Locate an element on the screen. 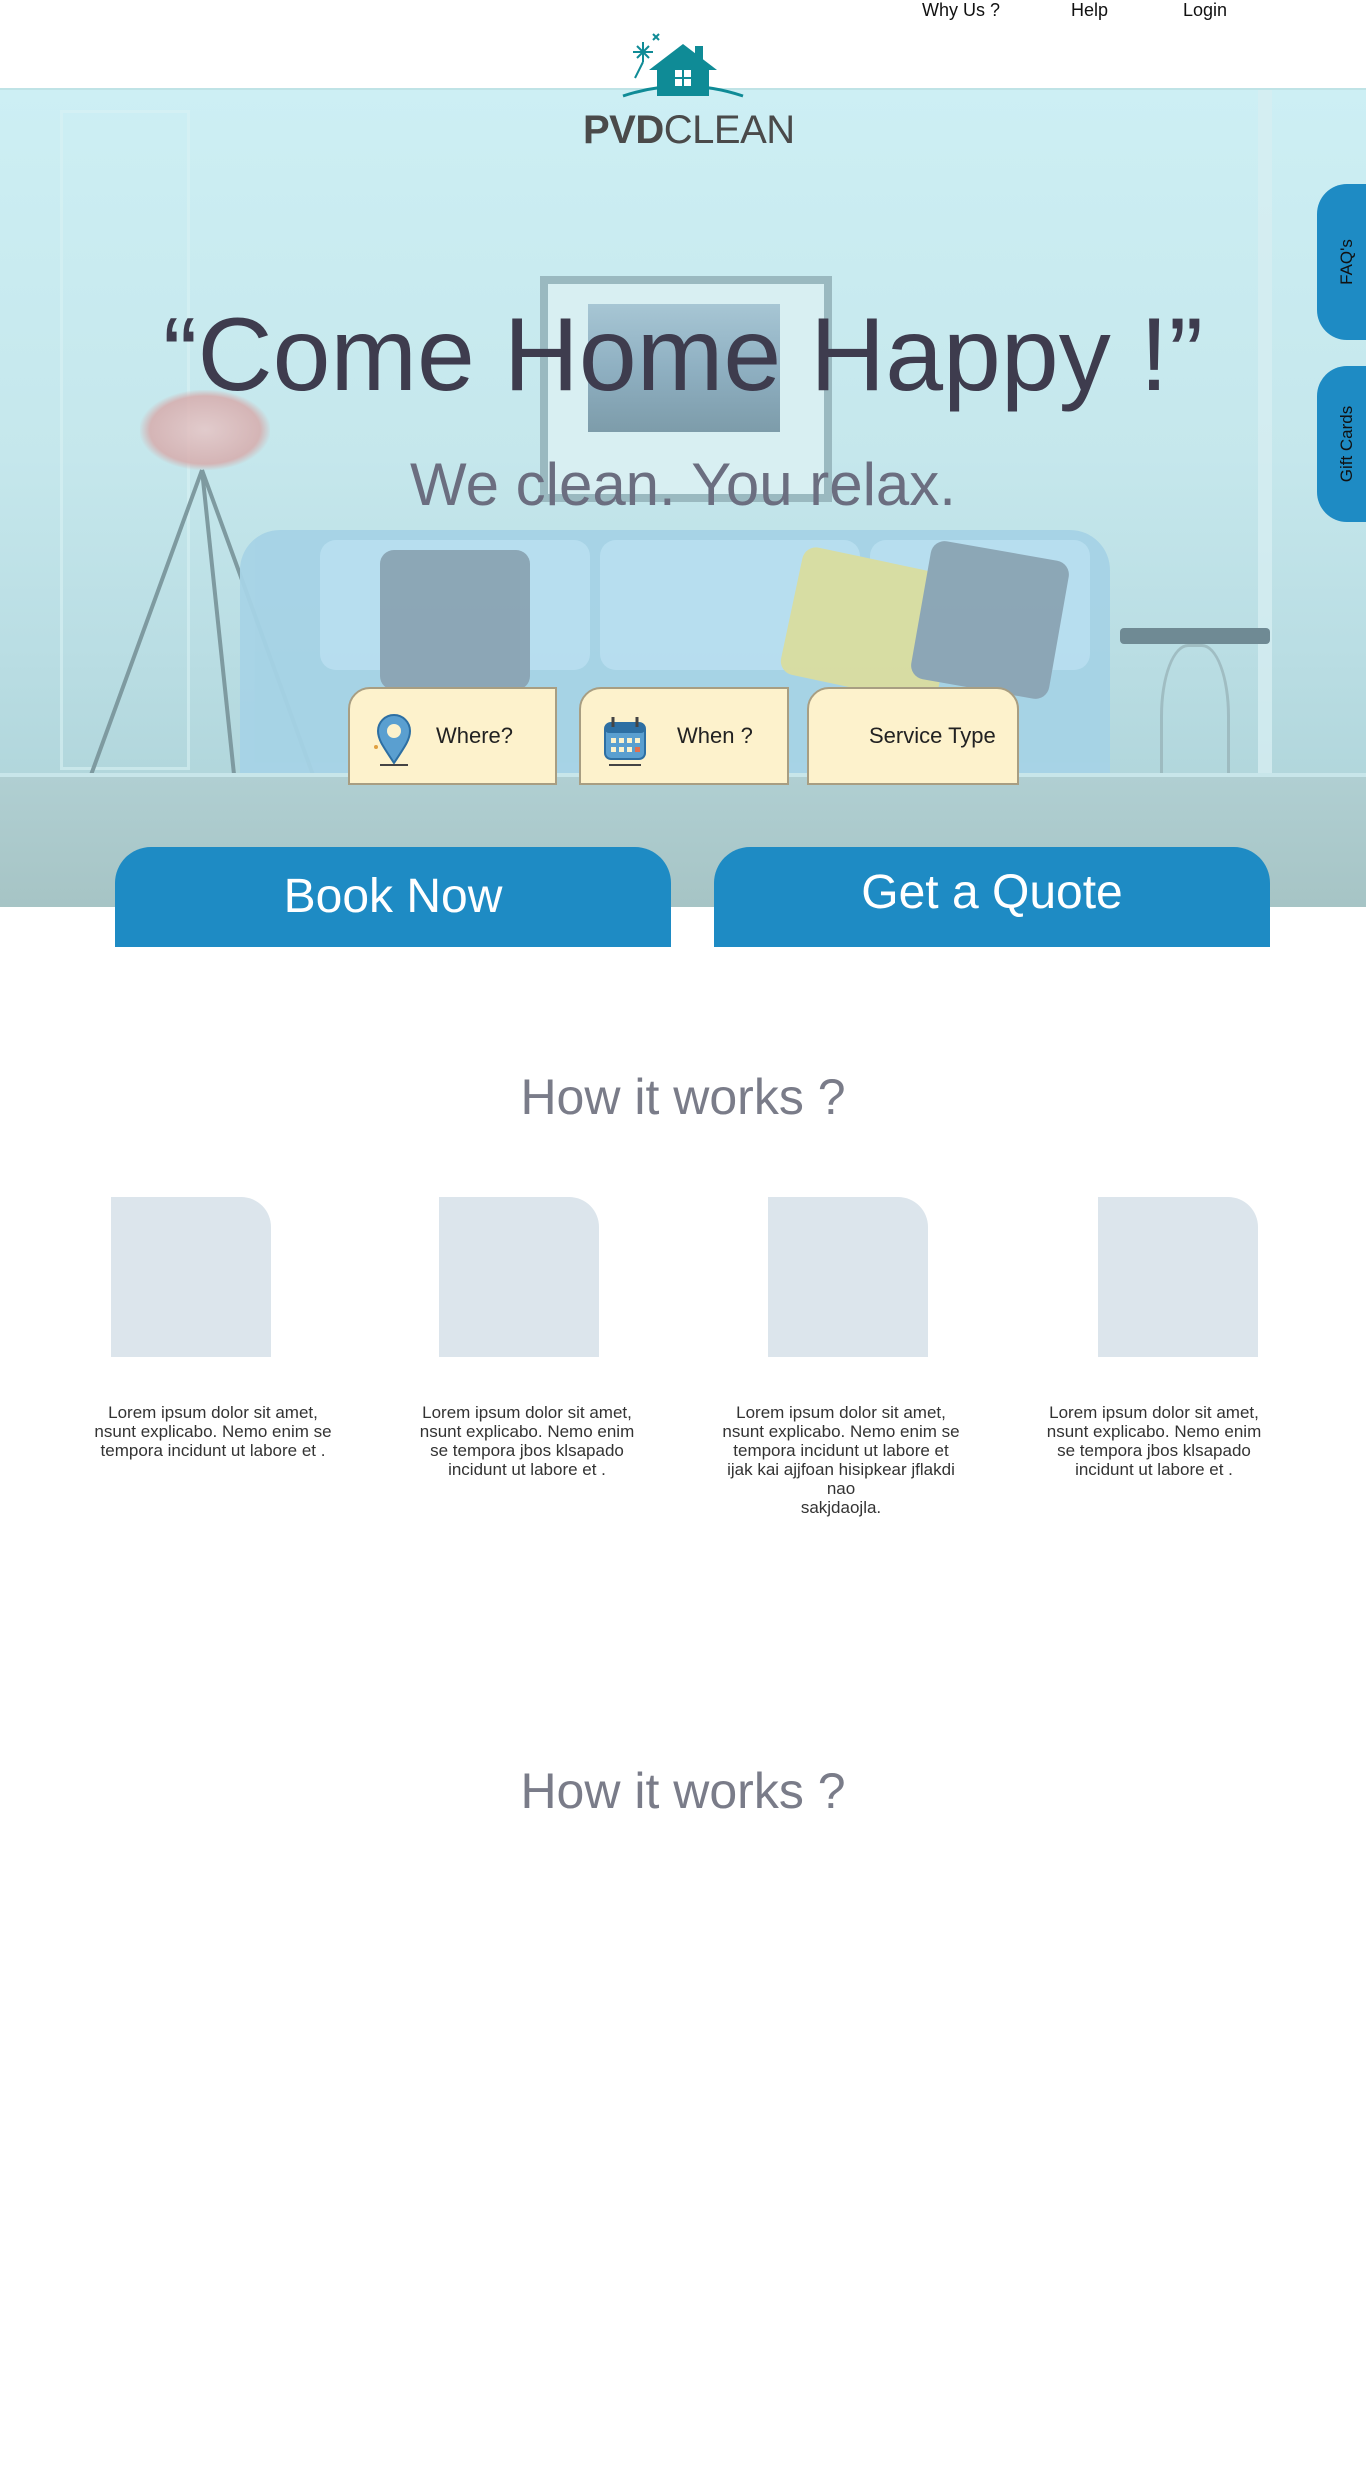  book-now-label: Book Now is located at coordinates (393, 896).